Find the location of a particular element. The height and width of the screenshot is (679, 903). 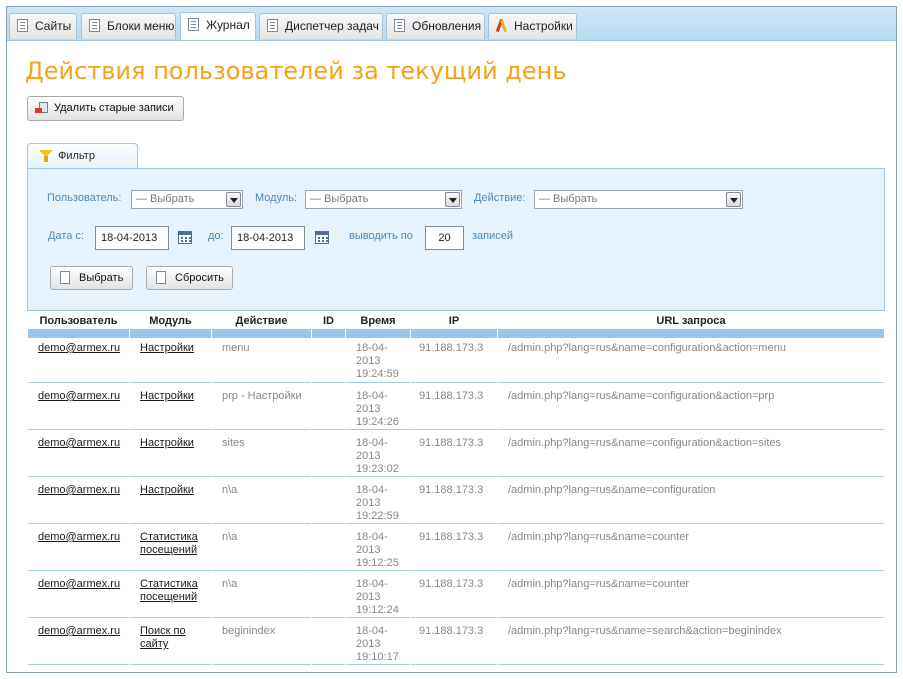

col-header-url: URL запроса is located at coordinates (691, 325).